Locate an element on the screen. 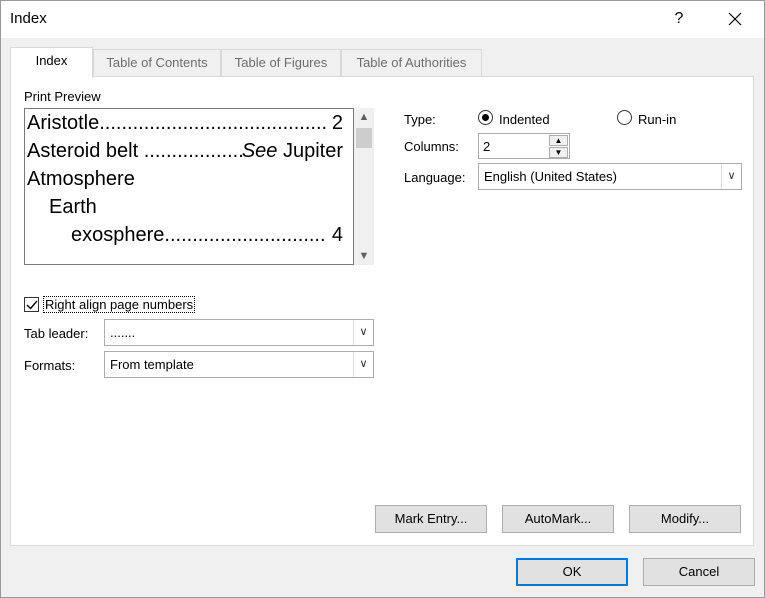 This screenshot has height=598, width=765. preview-scrollbar: ▲ ▼ is located at coordinates (364, 186).